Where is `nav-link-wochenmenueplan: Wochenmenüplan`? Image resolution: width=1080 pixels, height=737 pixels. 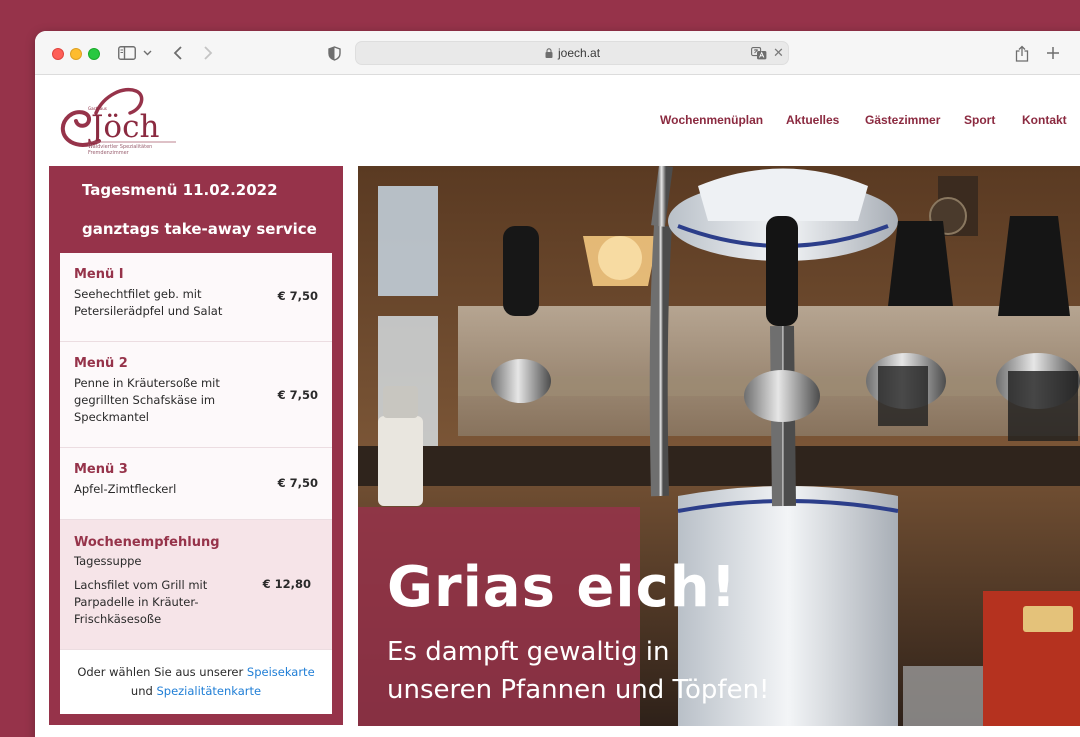
nav-link-wochenmenueplan: Wochenmenüplan is located at coordinates (711, 120).